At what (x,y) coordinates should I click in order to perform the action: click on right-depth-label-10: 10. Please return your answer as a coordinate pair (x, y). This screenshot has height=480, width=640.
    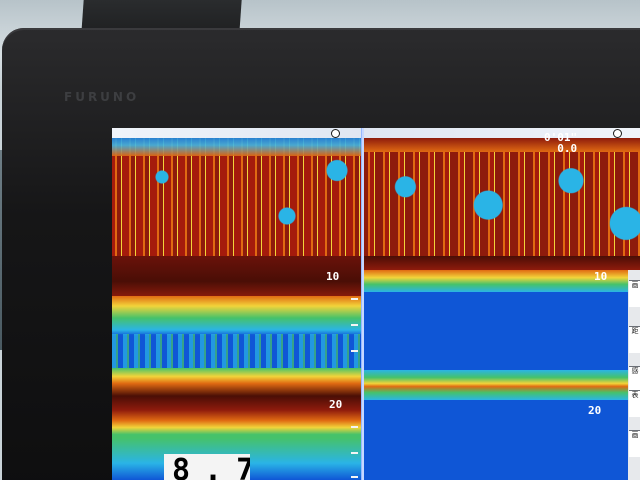
    Looking at the image, I should click on (601, 276).